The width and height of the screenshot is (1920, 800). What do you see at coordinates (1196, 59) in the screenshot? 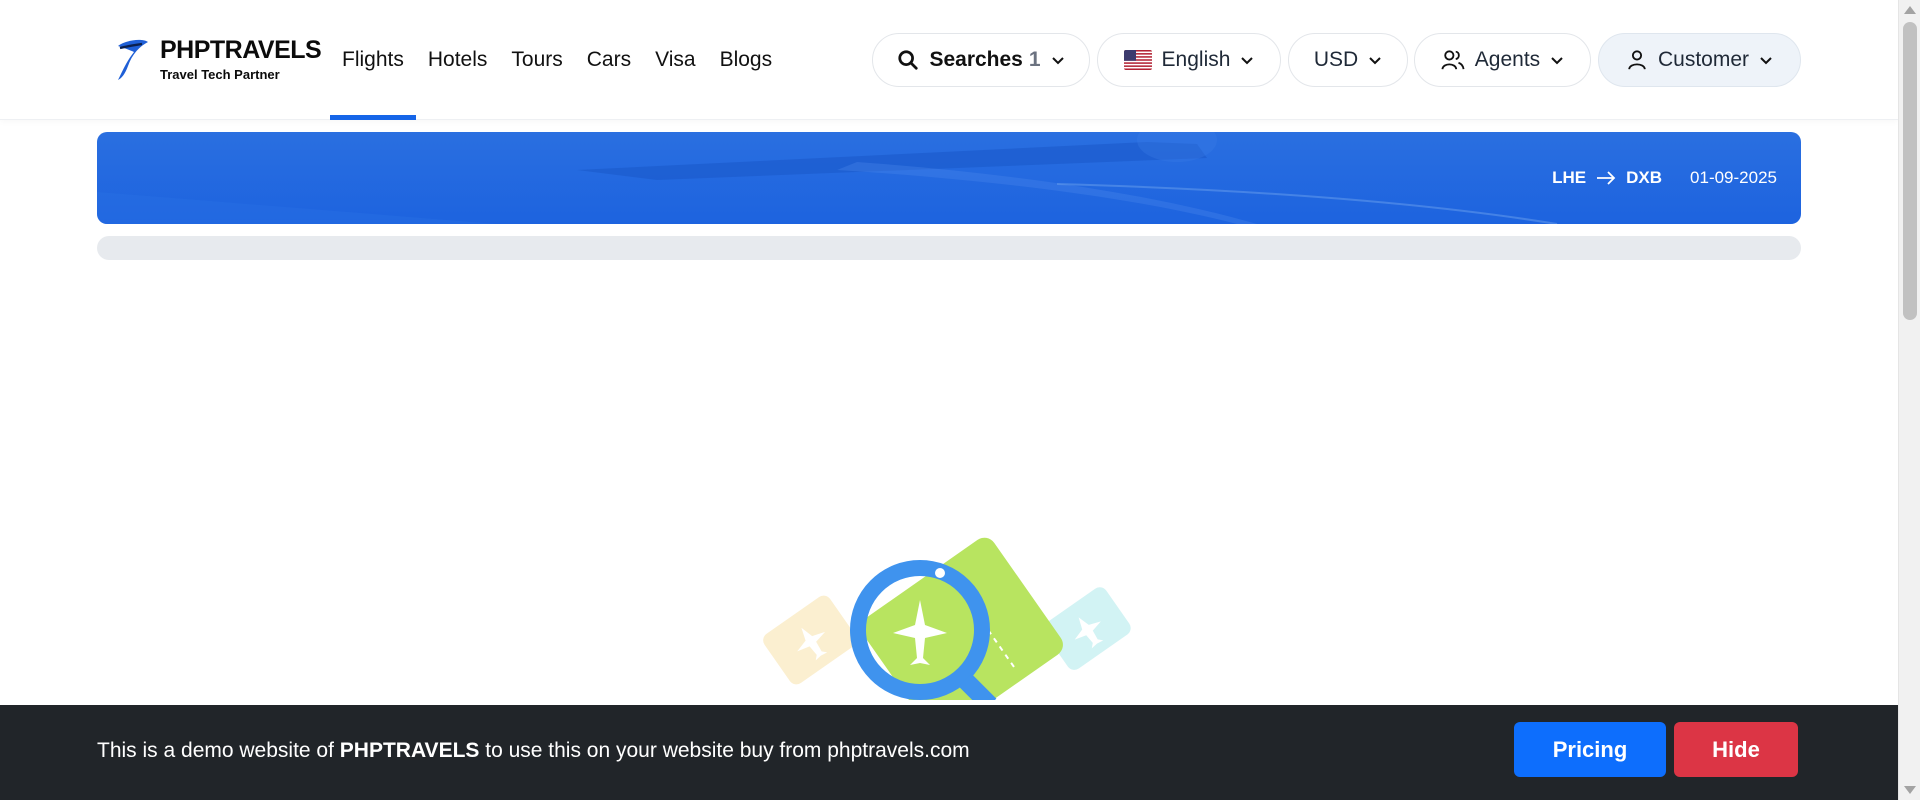
I see `language-label: English` at bounding box center [1196, 59].